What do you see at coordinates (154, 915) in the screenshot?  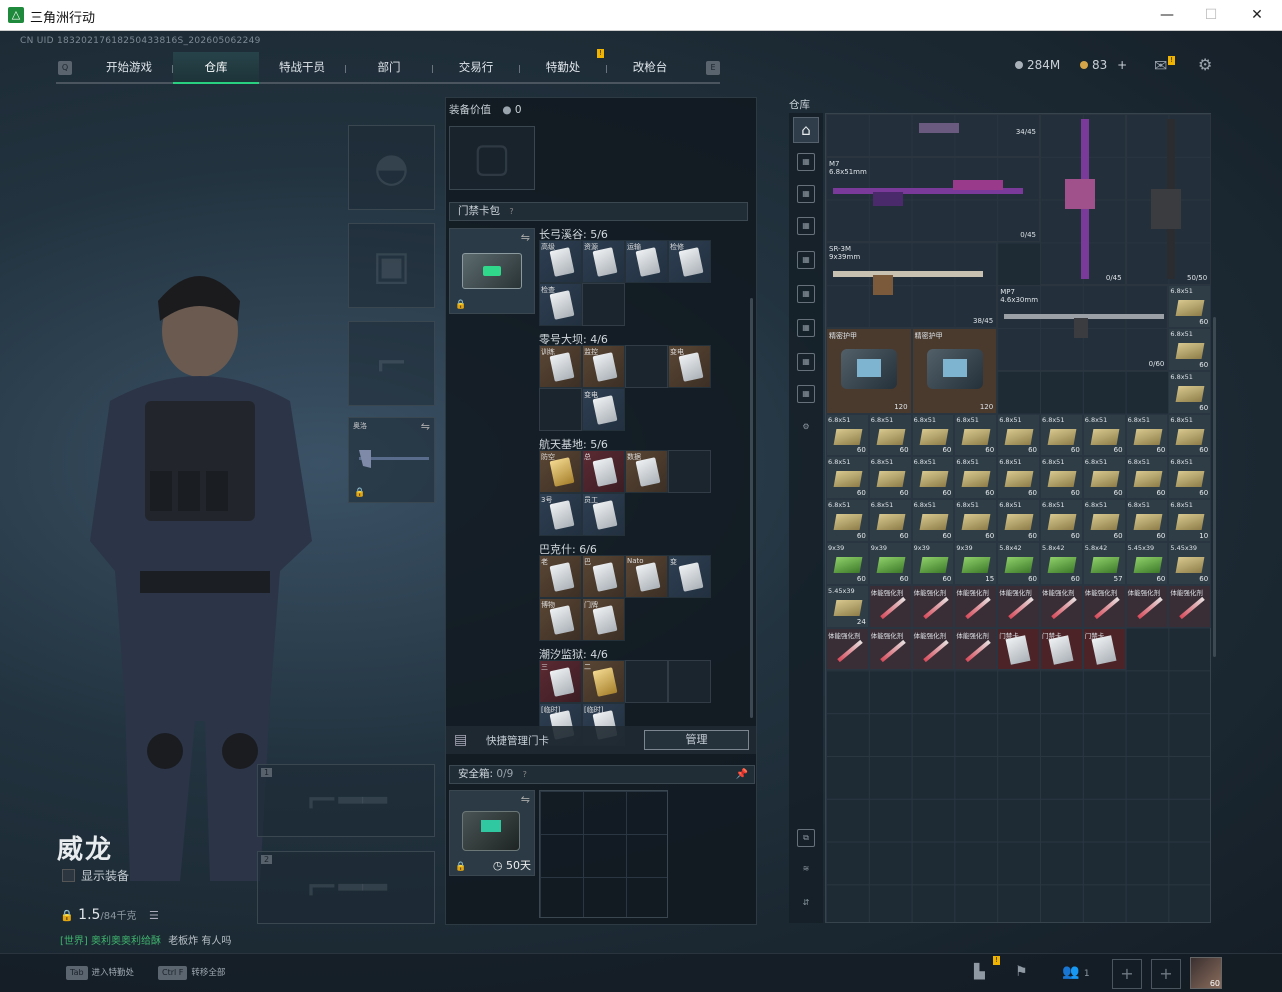 I see `list-icon: ☰` at bounding box center [154, 915].